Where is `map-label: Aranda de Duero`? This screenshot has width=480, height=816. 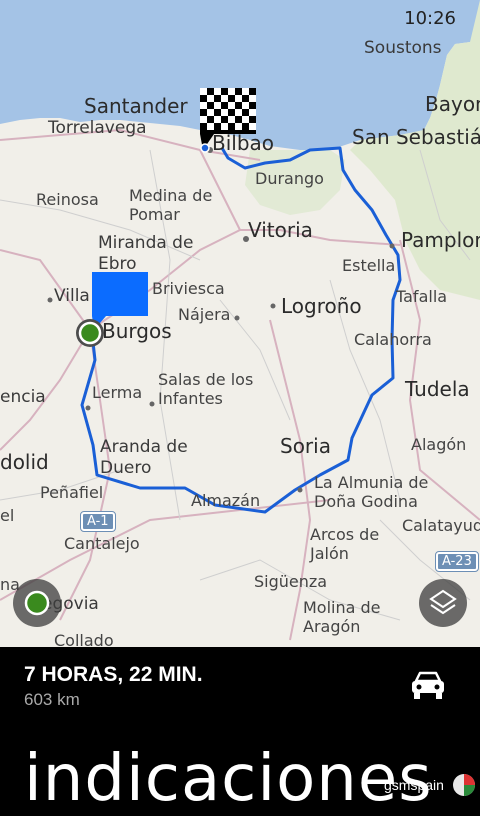 map-label: Aranda de Duero is located at coordinates (144, 457).